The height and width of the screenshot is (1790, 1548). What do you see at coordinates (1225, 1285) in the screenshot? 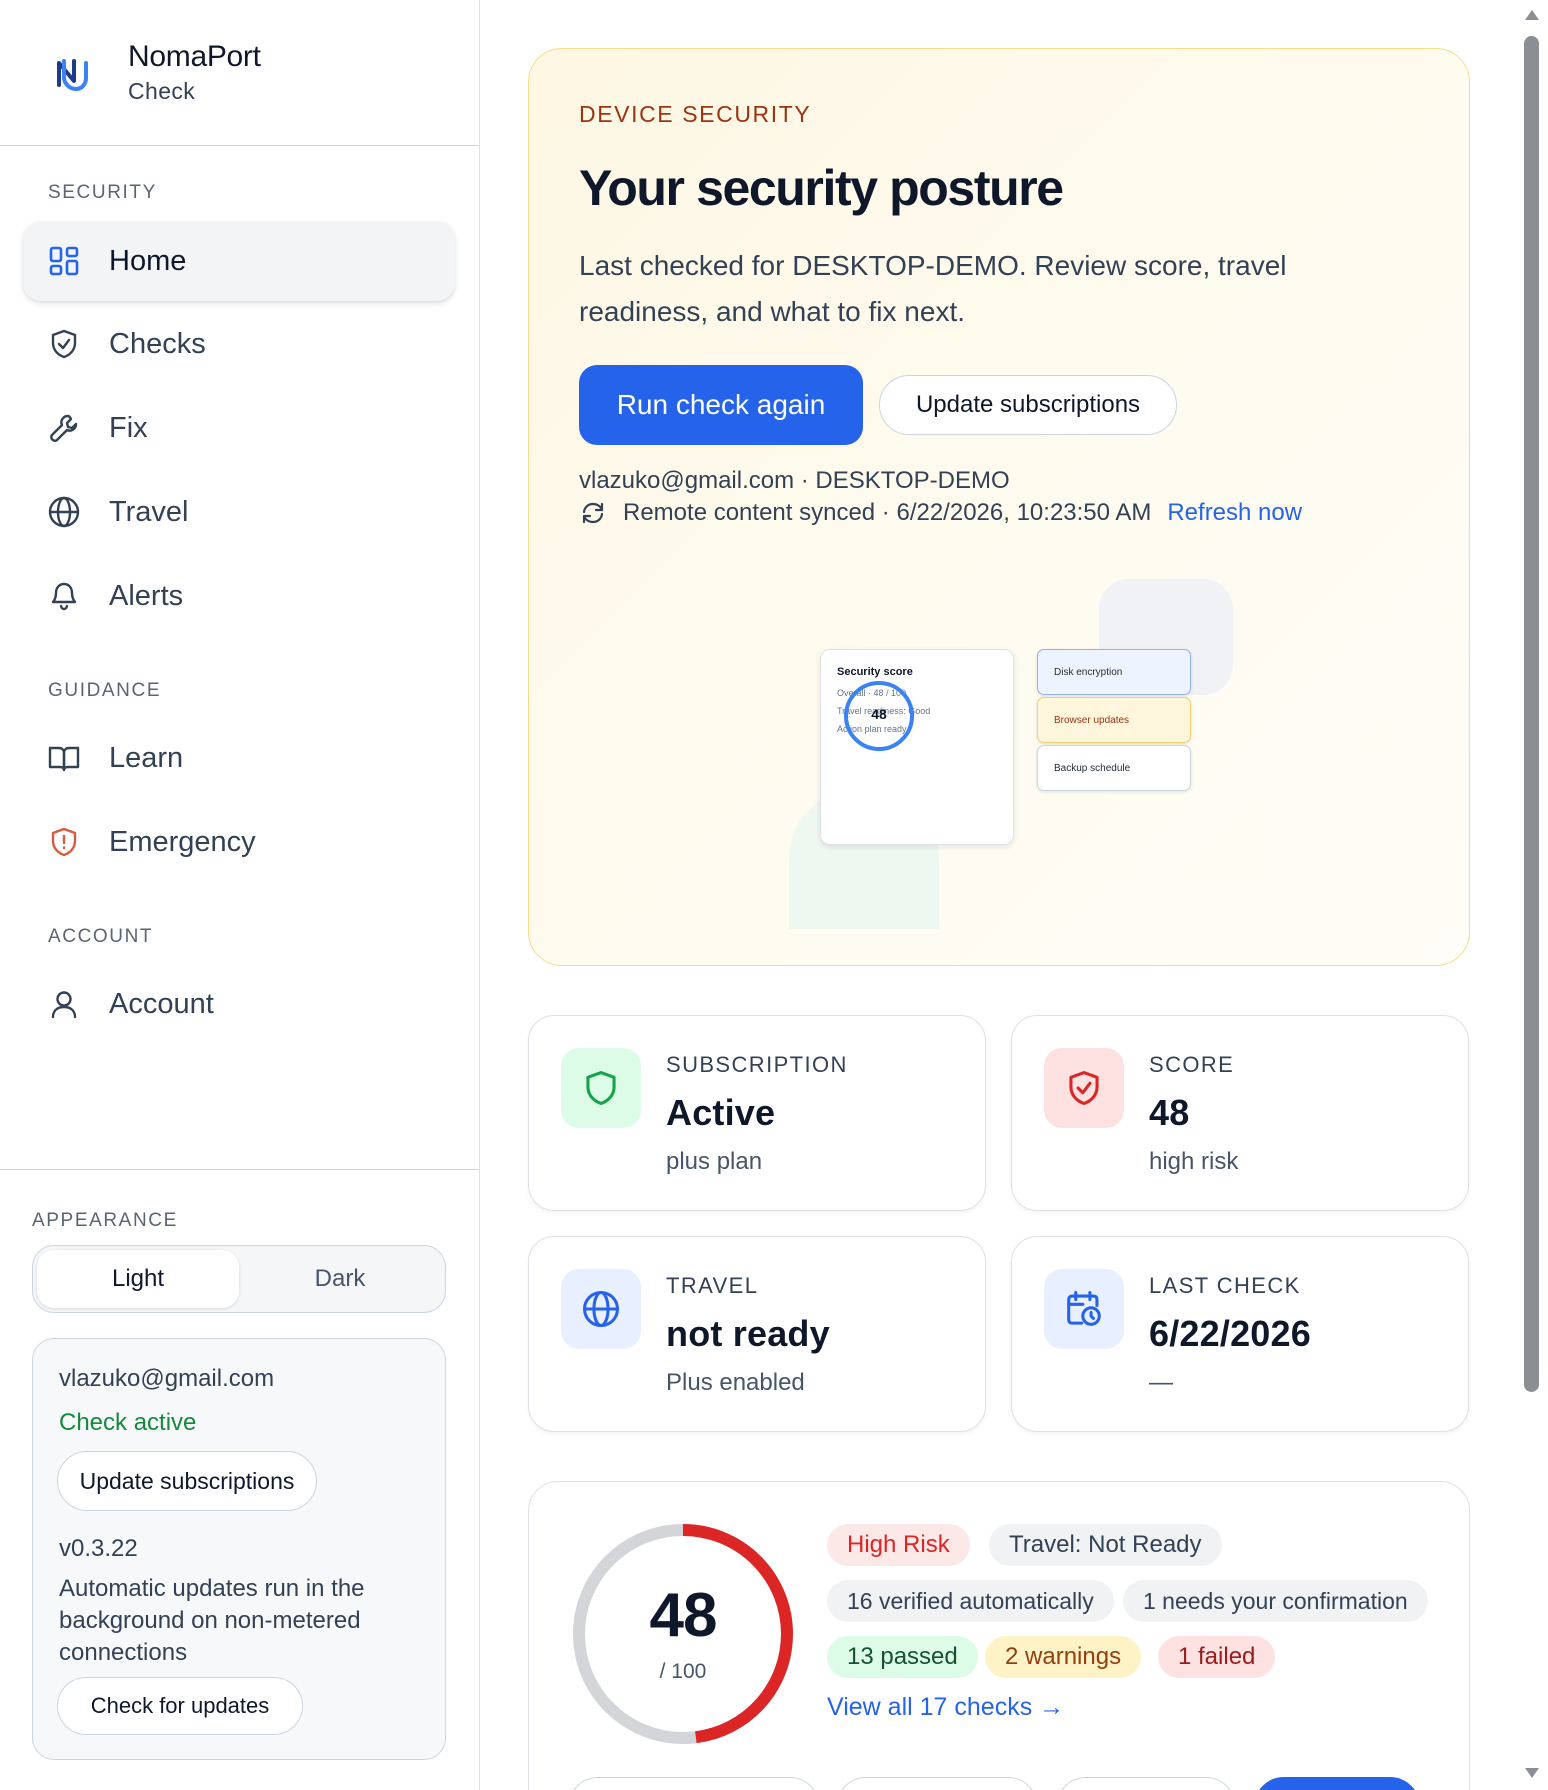
I see `stat-label: LAST CHECK` at bounding box center [1225, 1285].